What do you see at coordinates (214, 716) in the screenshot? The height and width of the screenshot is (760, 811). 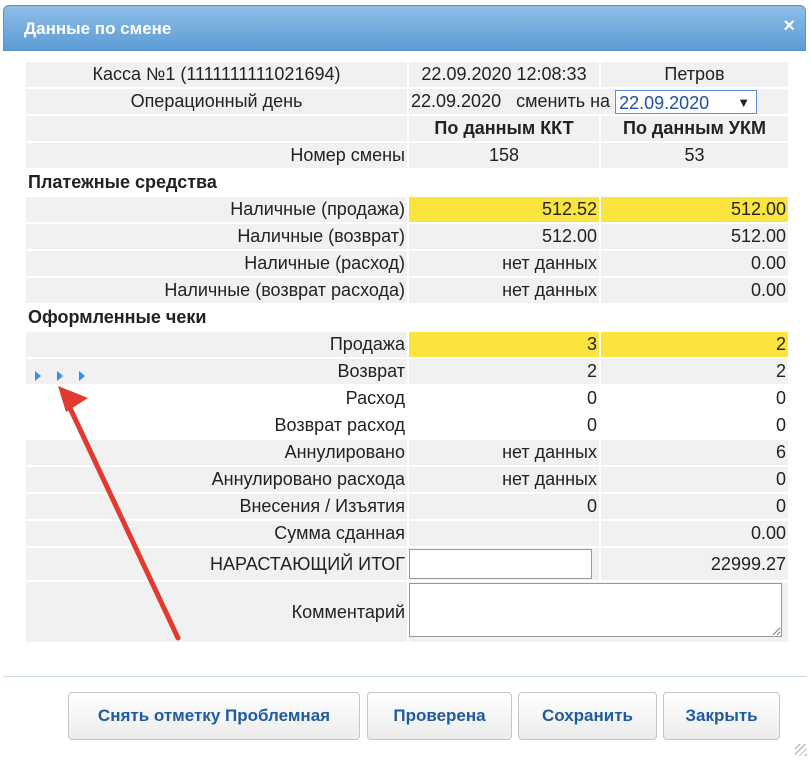 I see `unmark-problem-button: Снять отметку Проблемная` at bounding box center [214, 716].